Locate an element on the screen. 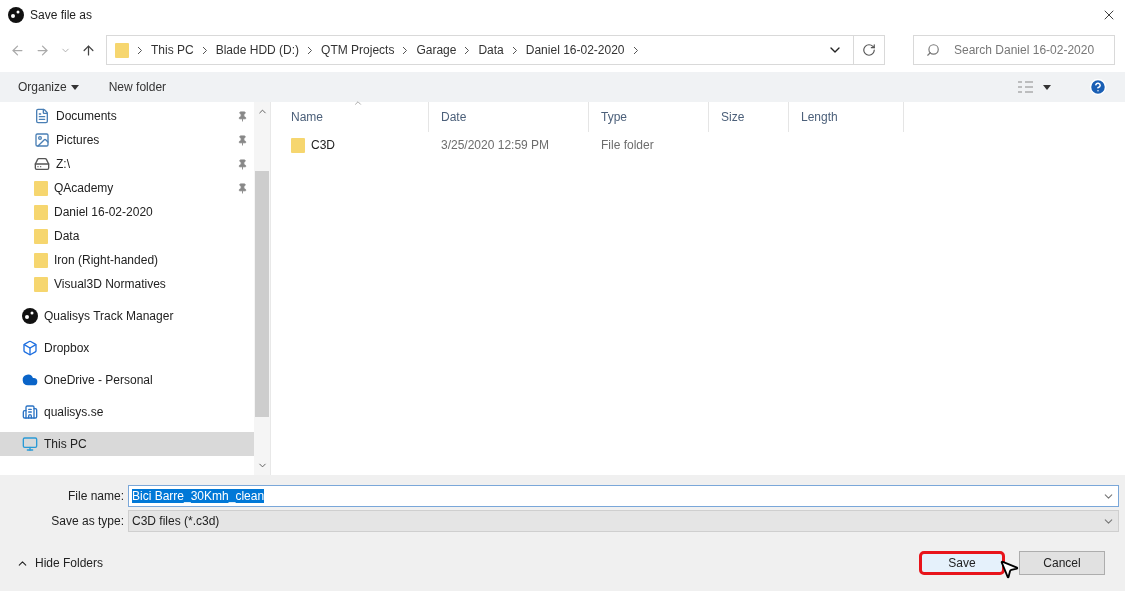  sidebar-item: Qualisys Track Manager is located at coordinates (127, 316).